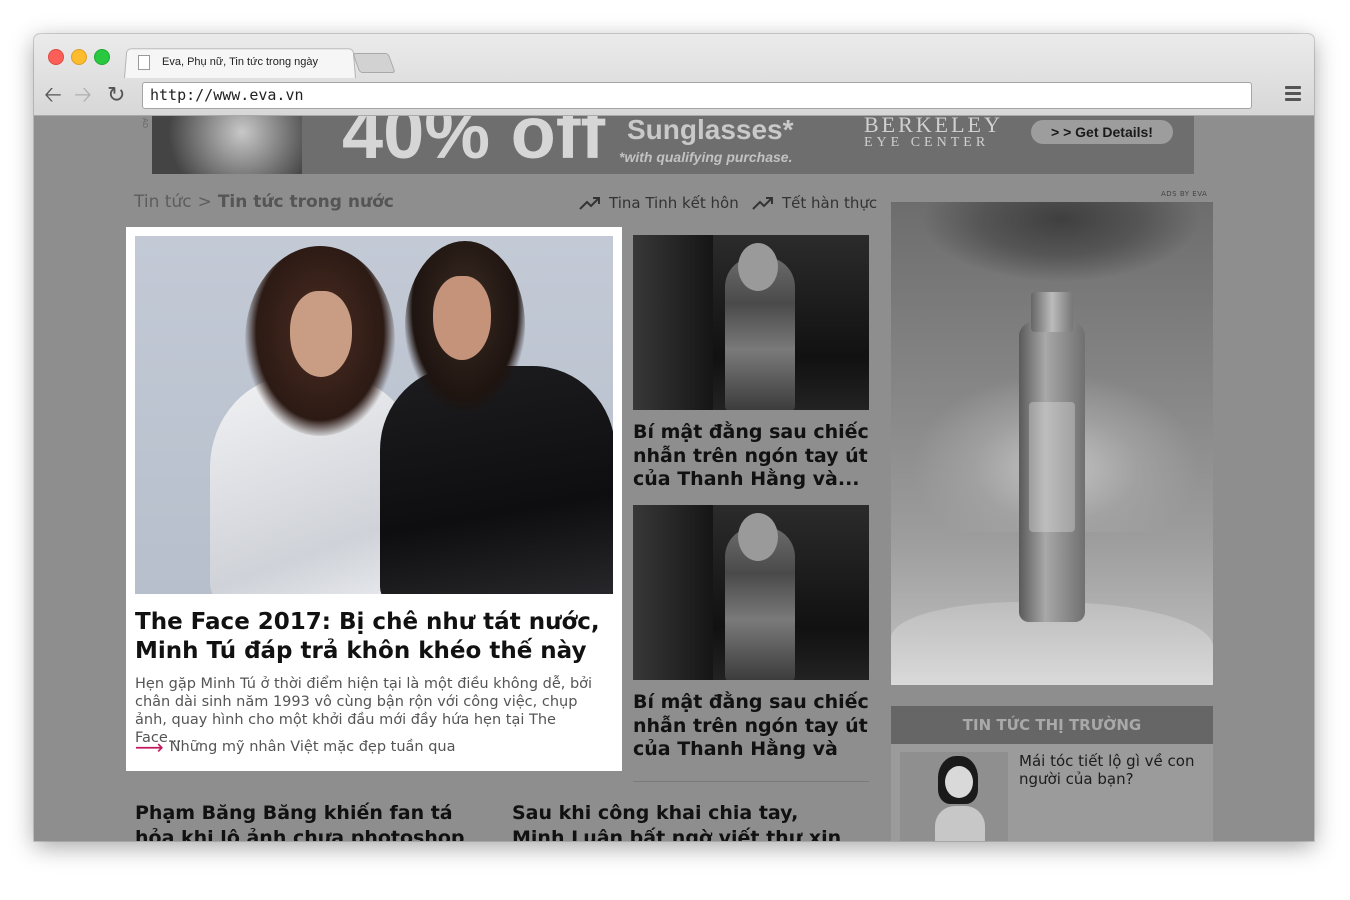  What do you see at coordinates (1052, 443) in the screenshot?
I see `sidebar-ad-image` at bounding box center [1052, 443].